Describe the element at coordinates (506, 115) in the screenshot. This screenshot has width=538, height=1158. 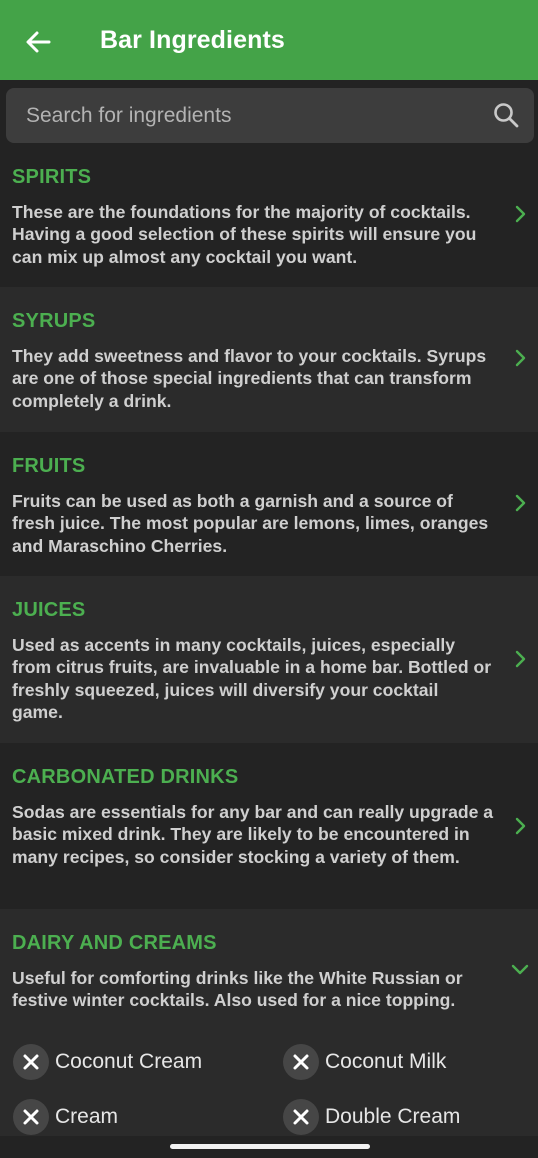
I see `search-icon` at that location.